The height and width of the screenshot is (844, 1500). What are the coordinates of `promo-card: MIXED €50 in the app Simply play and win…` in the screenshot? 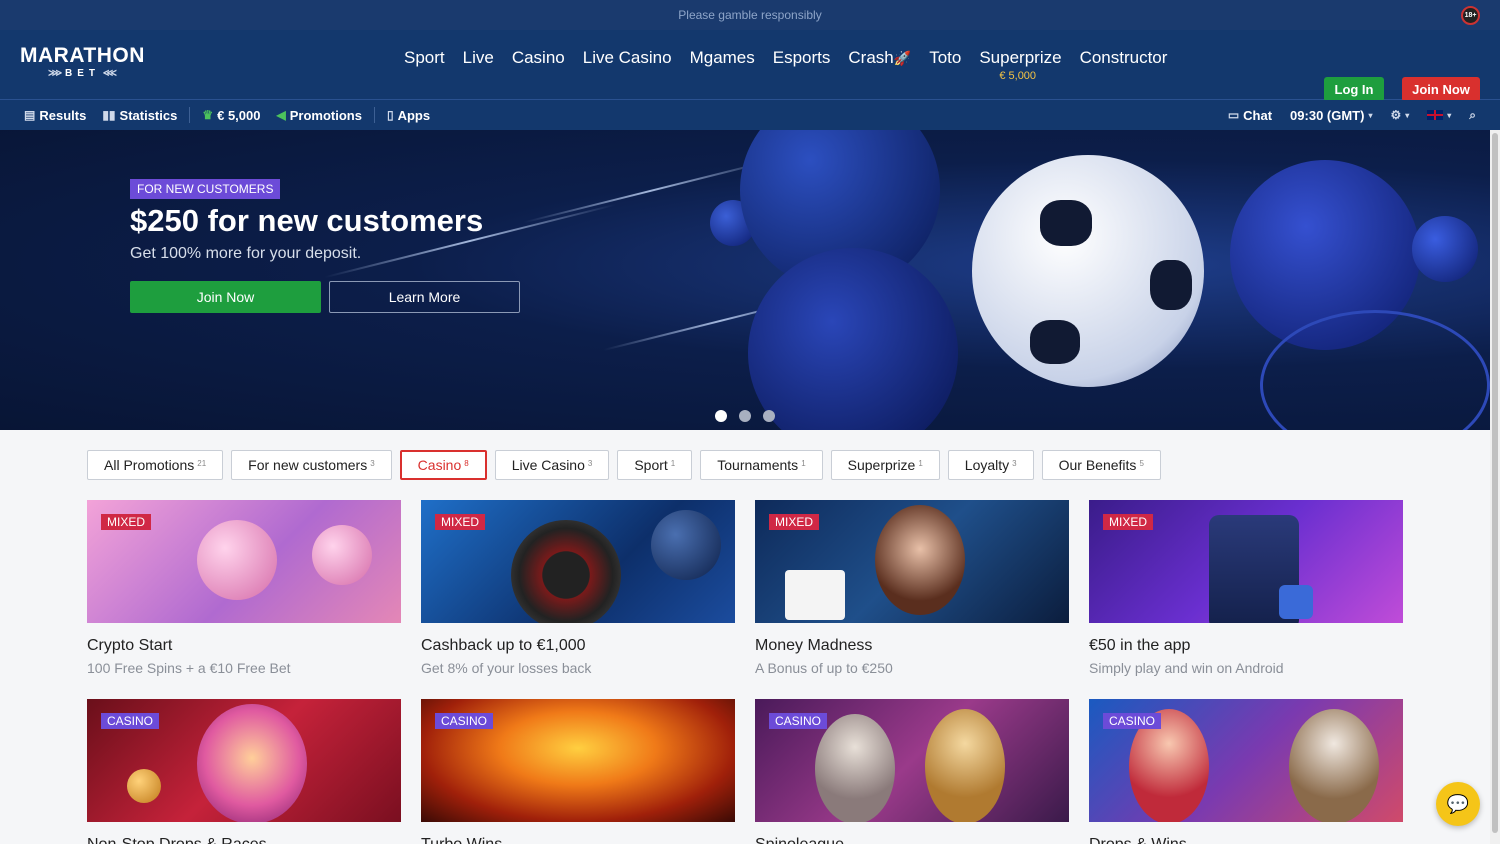 It's located at (1246, 588).